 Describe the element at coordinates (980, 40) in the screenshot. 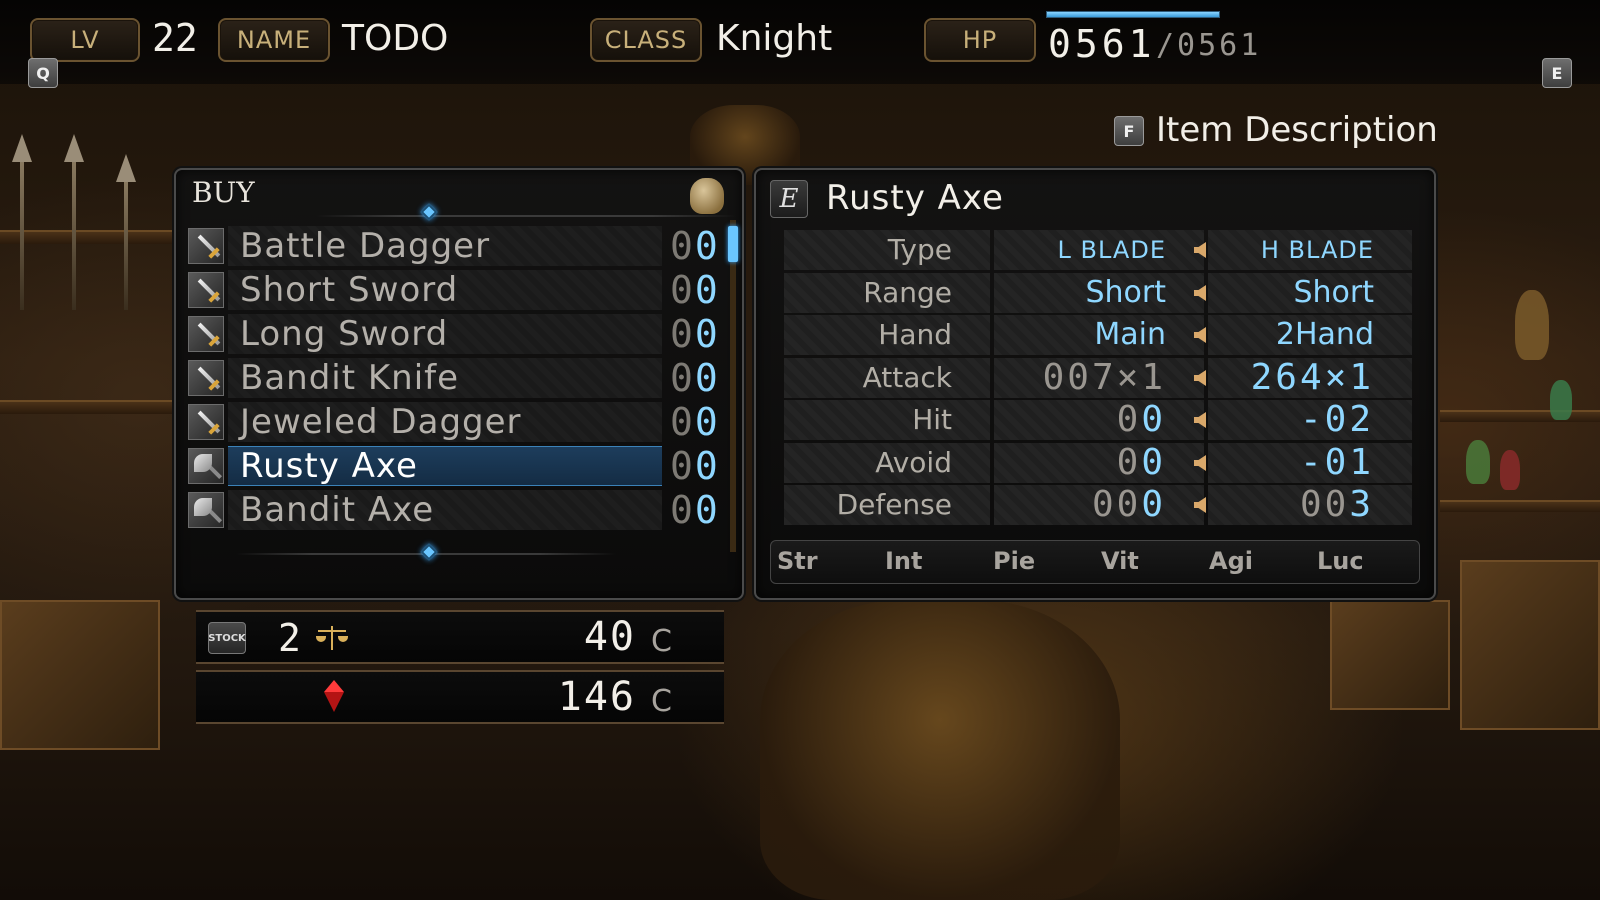

I see `hp-tag: HP` at that location.